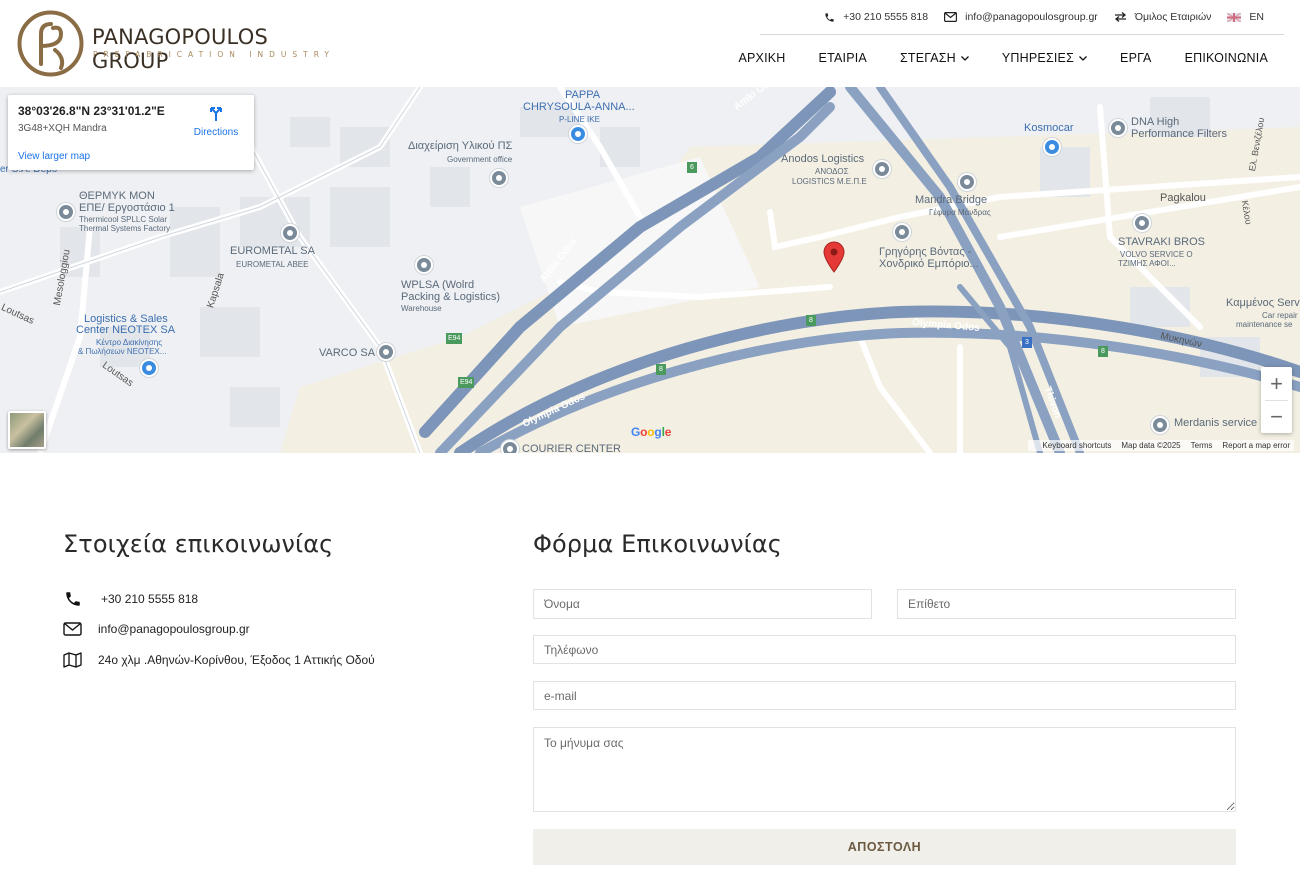  I want to click on header-divider, so click(1022, 34).